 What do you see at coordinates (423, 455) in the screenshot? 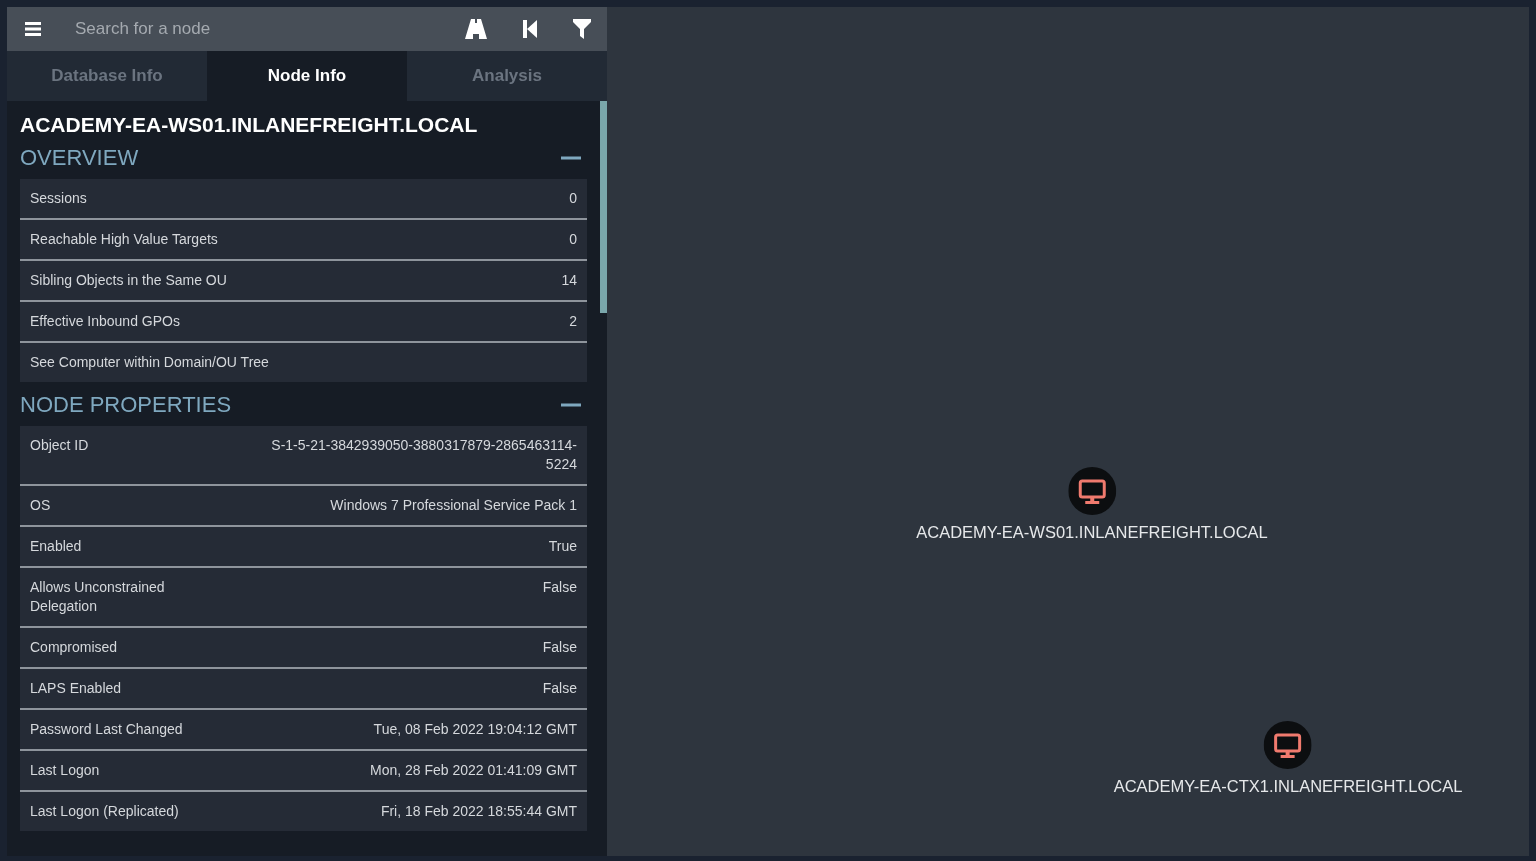
I see `row-value: S-1-5-21-3842939050-3880317879-2865463114-5224` at bounding box center [423, 455].